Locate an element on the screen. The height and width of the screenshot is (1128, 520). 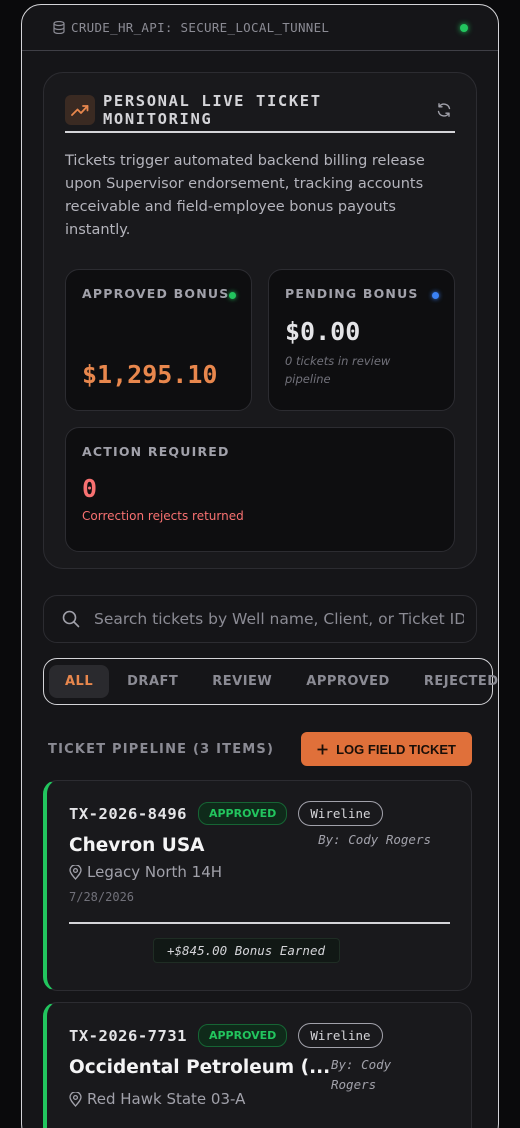
ticket-date: 7/28/2026 is located at coordinates (102, 897).